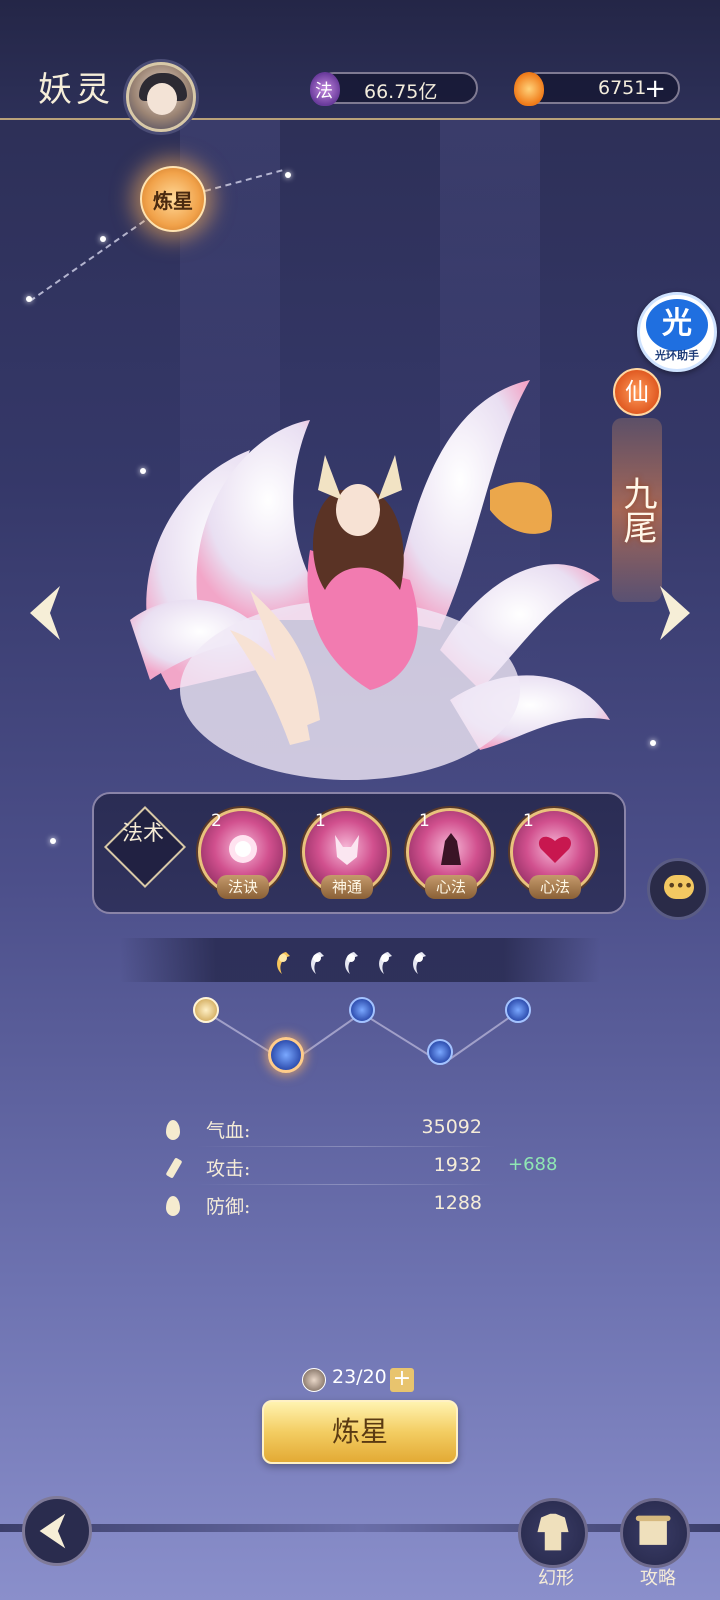  What do you see at coordinates (286, 1055) in the screenshot?
I see `tree-node-current` at bounding box center [286, 1055].